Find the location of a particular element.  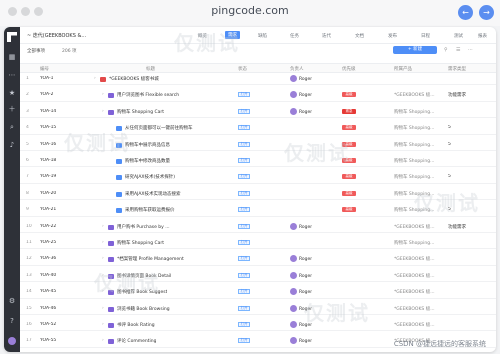

row-id: YOA-18 is located at coordinates (48, 160).